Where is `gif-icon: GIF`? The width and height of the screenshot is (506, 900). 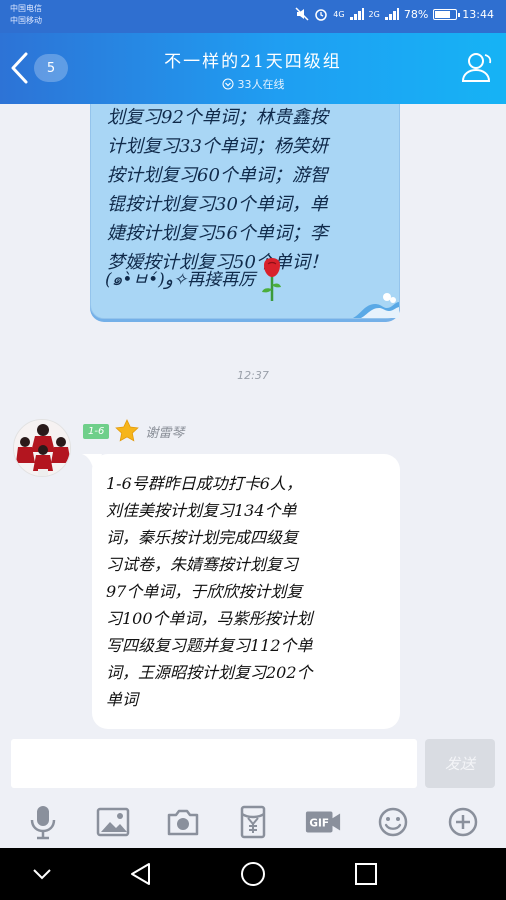 gif-icon: GIF is located at coordinates (323, 822).